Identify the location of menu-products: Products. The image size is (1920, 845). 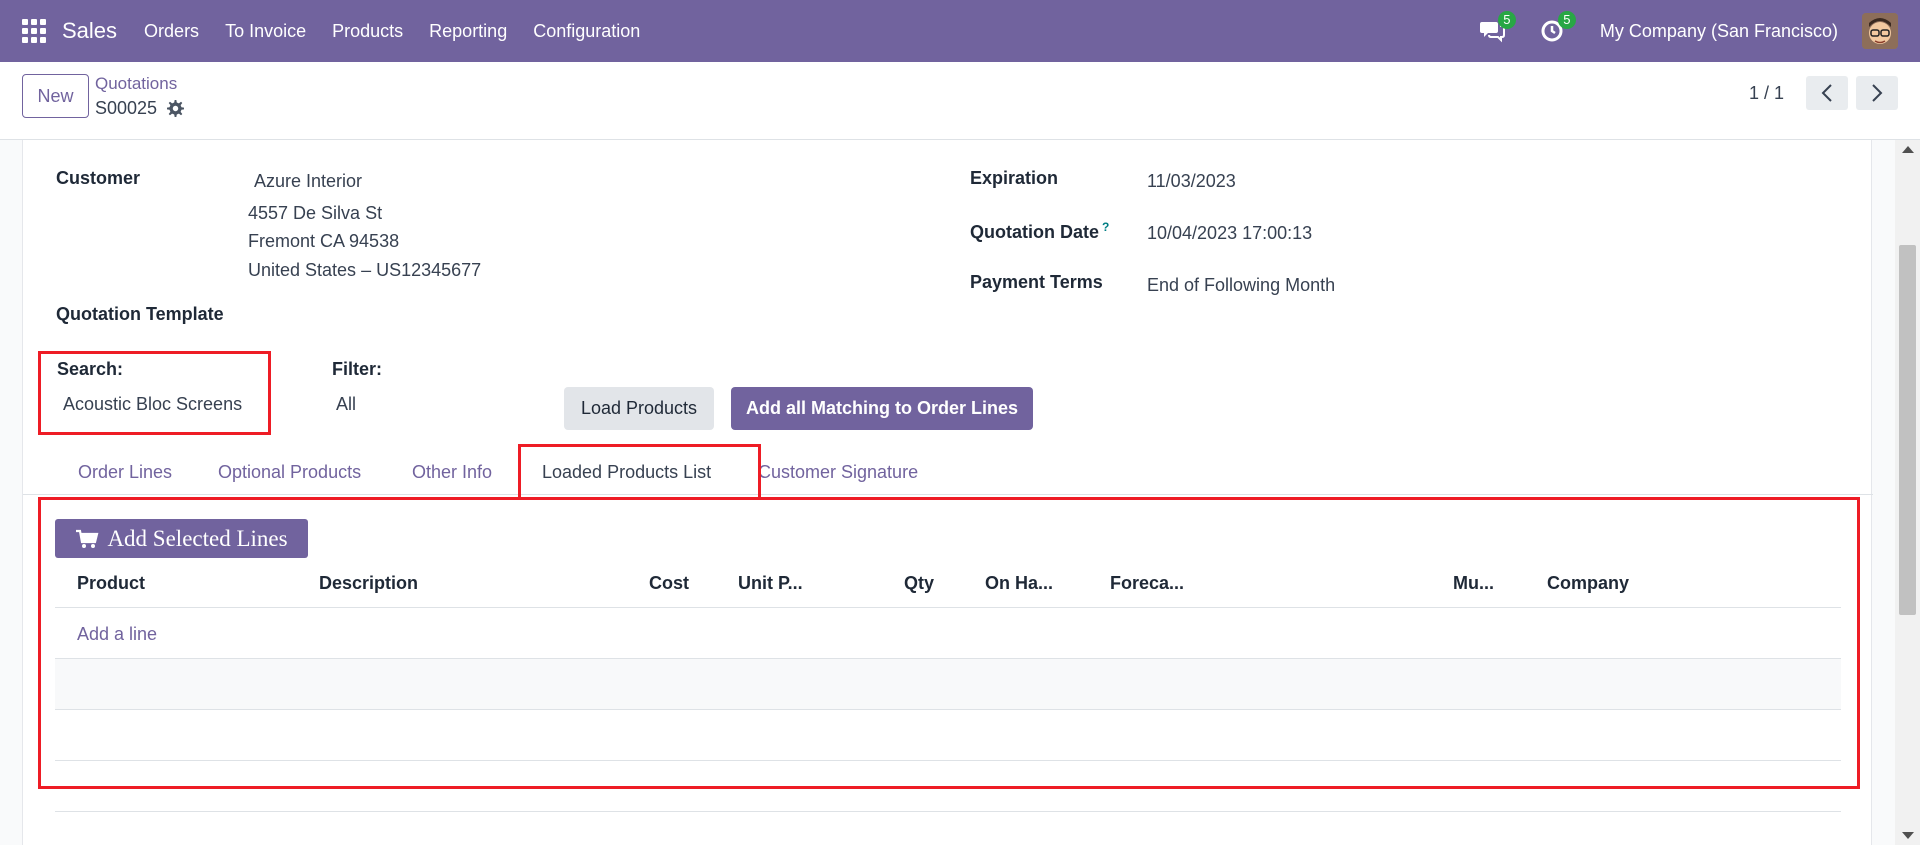
(367, 31).